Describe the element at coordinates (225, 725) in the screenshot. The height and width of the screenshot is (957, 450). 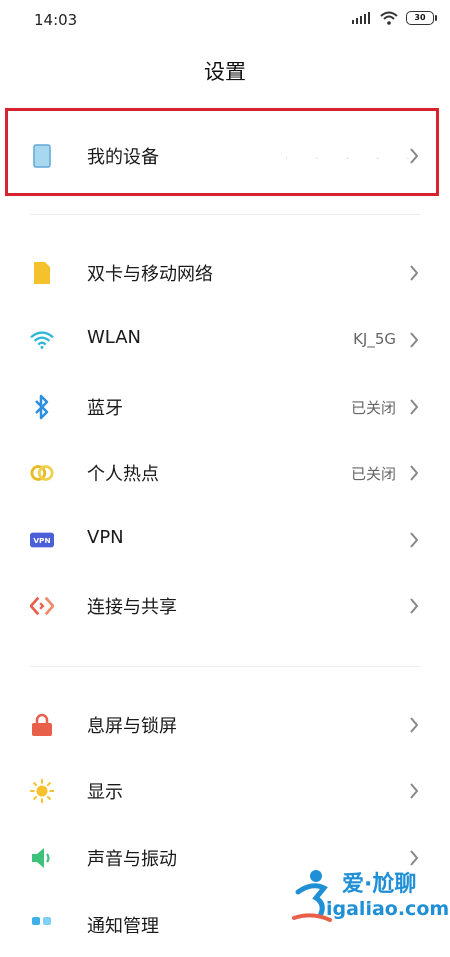
I see `settings-item-lock-screen: 息屏与锁屏` at that location.